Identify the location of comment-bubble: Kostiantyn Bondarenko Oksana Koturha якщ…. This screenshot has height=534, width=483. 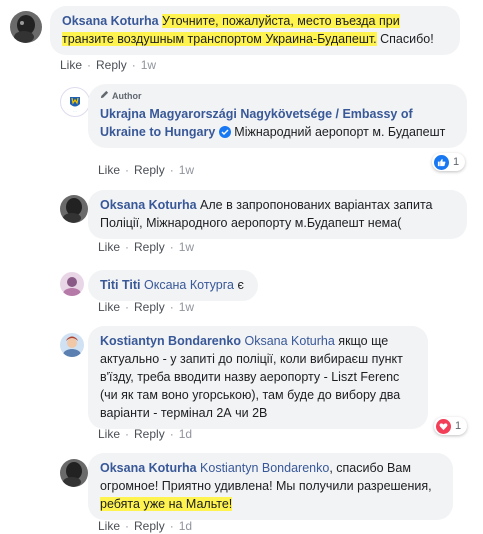
(258, 377).